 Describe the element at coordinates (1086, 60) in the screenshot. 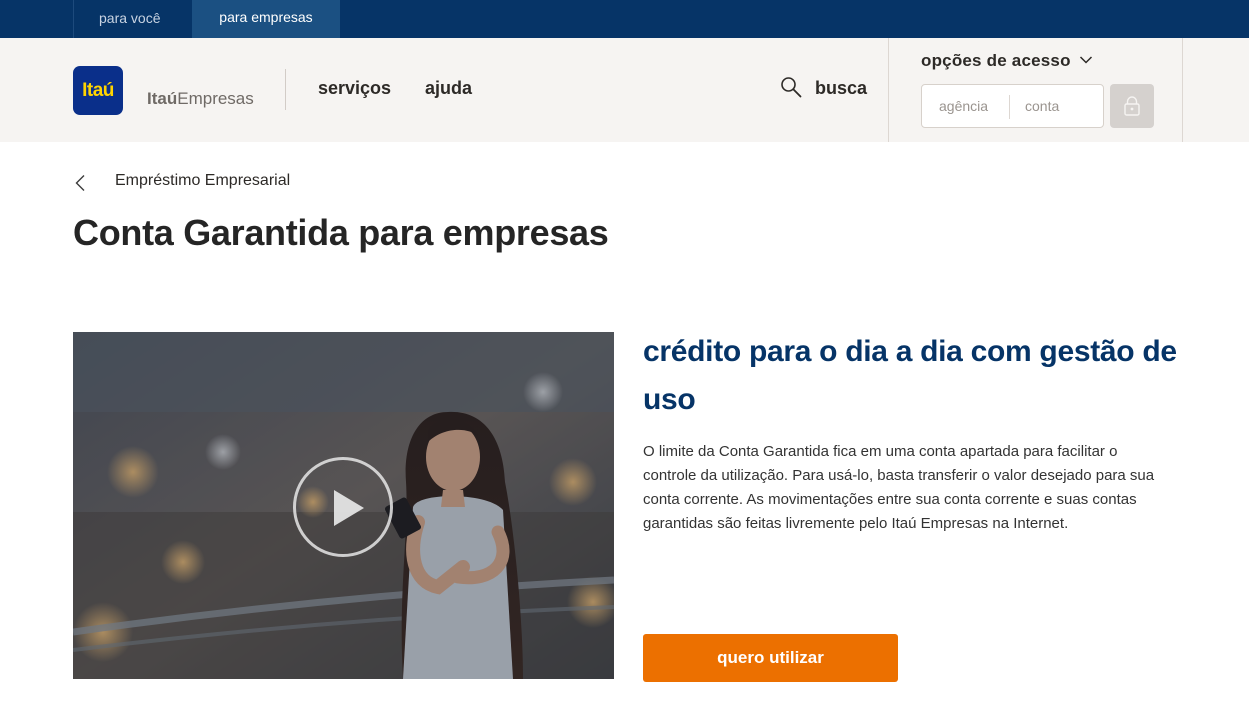

I see `chevron-down-icon` at that location.